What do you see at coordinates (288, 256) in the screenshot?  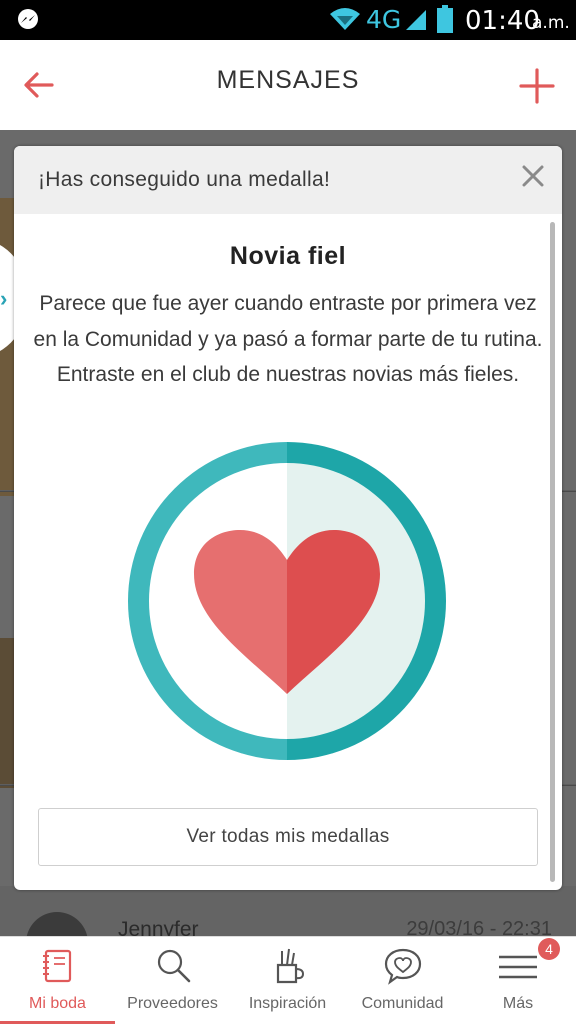 I see `medal-name: Novia fiel` at bounding box center [288, 256].